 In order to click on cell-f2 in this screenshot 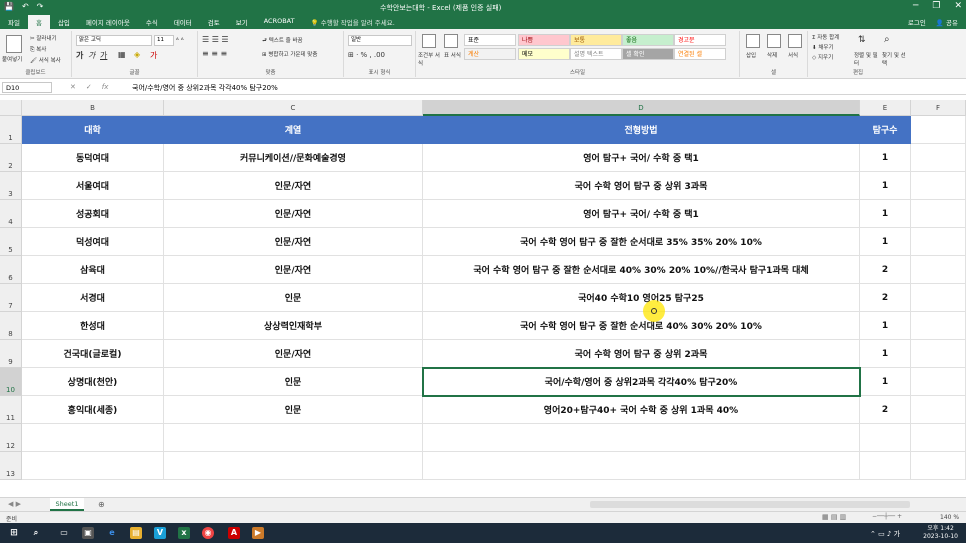, I will do `click(938, 158)`.